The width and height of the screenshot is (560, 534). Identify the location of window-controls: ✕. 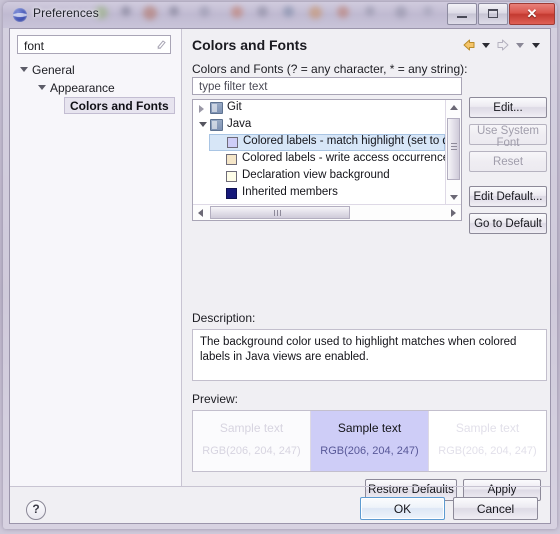
(500, 14).